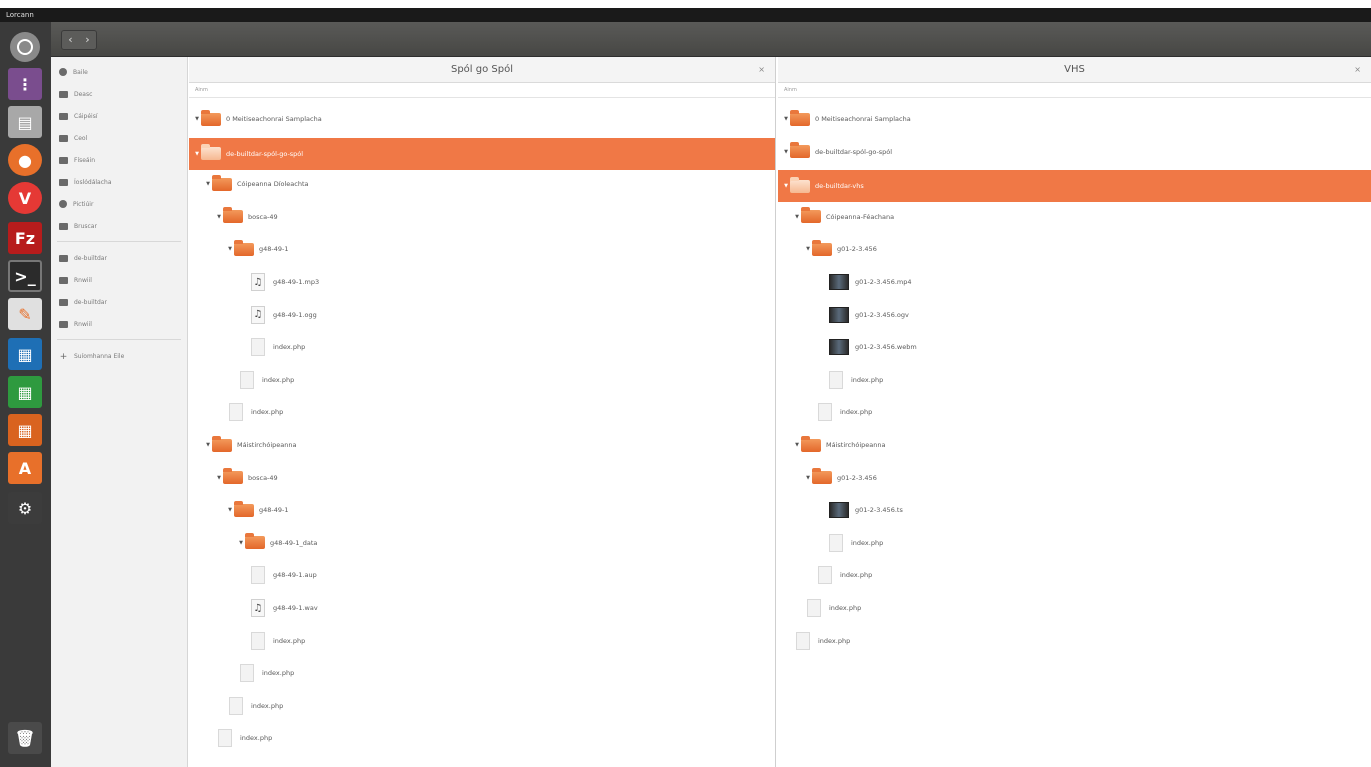  I want to click on calc-icon: ▦, so click(25, 392).